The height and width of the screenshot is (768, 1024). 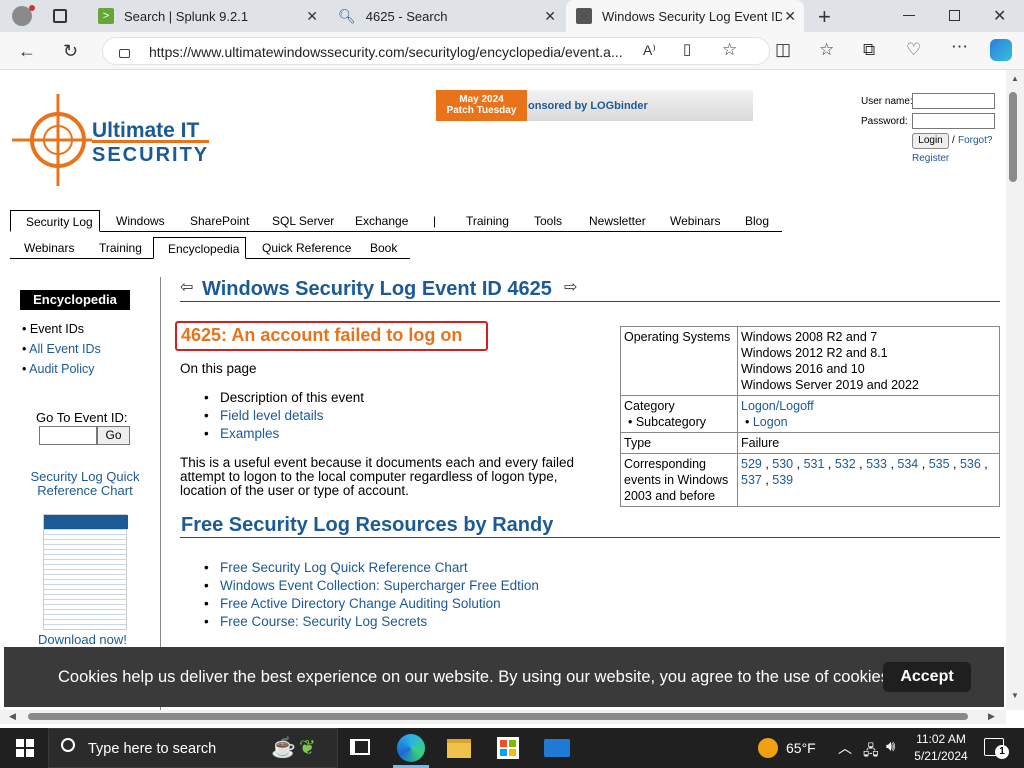 I want to click on quick-reference-chart-link: Security Log Quick Reference Chart, so click(x=85, y=483).